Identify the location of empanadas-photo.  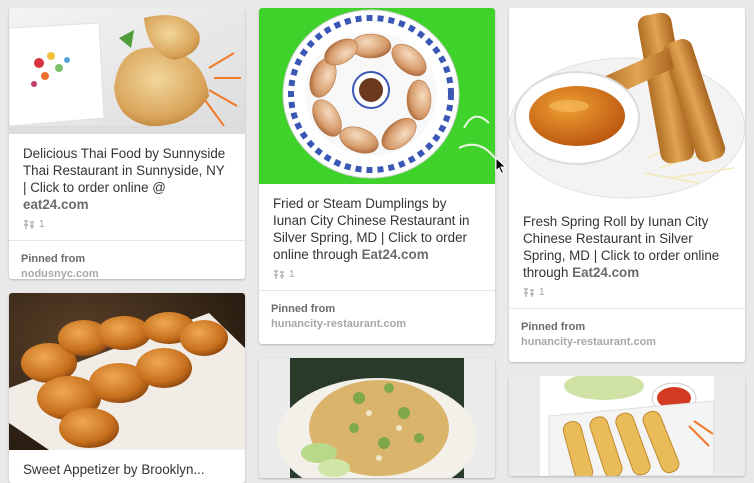
(127, 371).